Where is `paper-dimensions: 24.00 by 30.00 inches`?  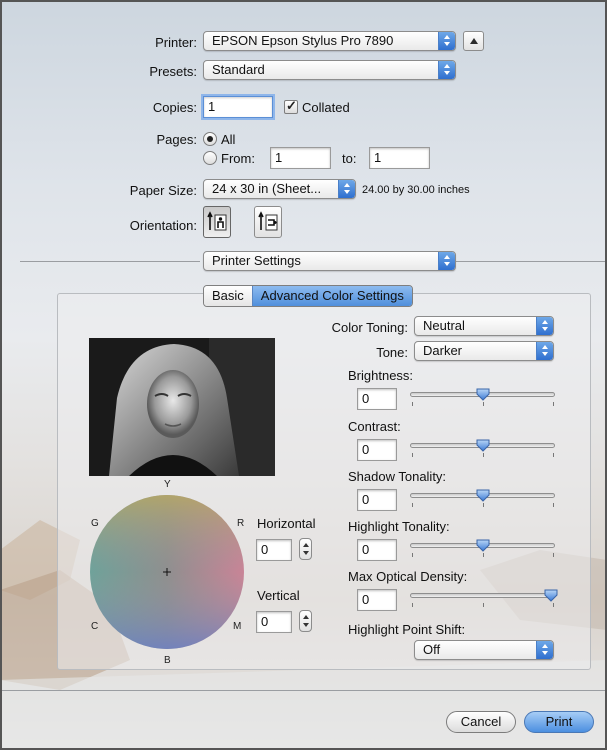
paper-dimensions: 24.00 by 30.00 inches is located at coordinates (416, 190).